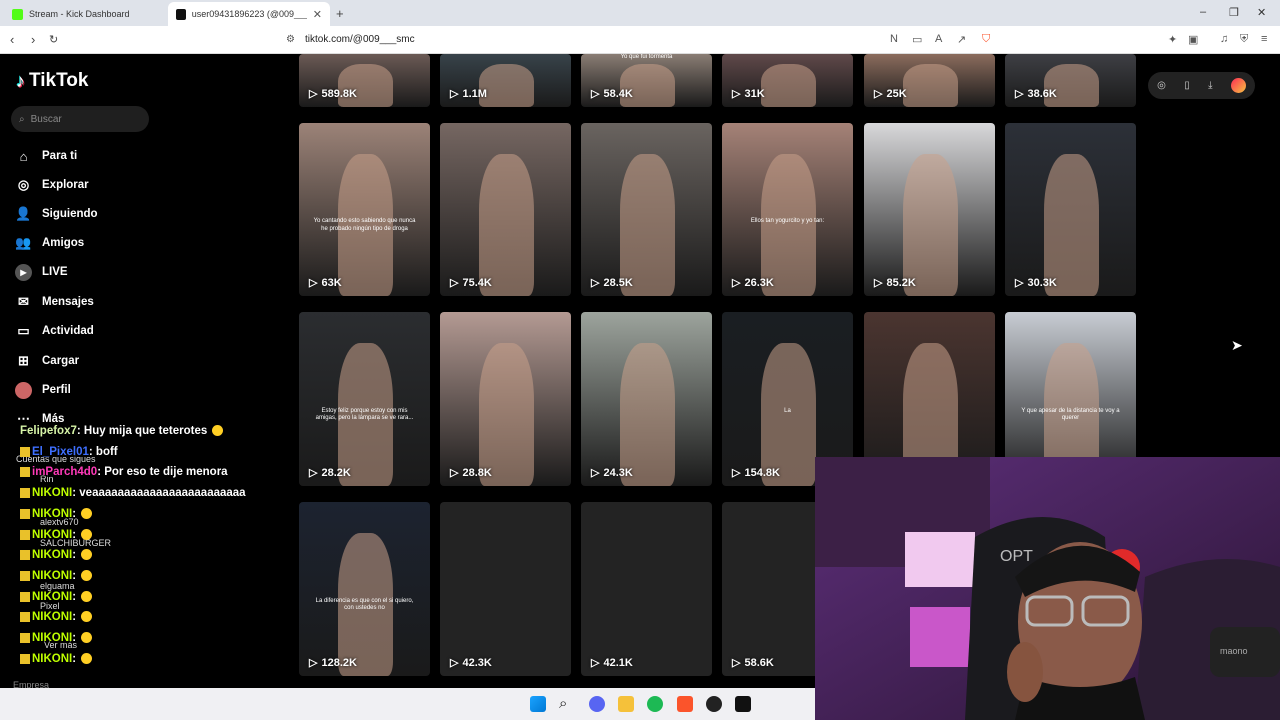 The width and height of the screenshot is (1280, 720). I want to click on video-thumbnail: ▷ 589.8K, so click(364, 80).